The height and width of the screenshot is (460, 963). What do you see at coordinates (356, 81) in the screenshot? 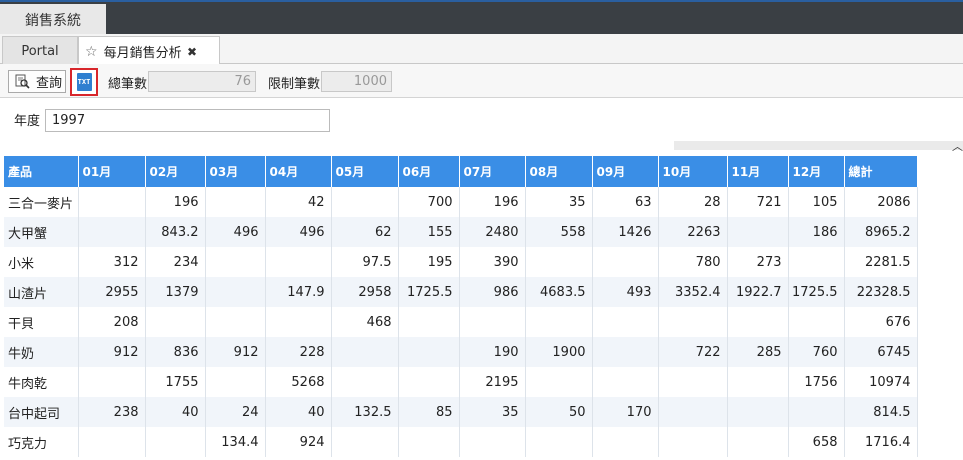
I see `limit-count-field: 1000` at bounding box center [356, 81].